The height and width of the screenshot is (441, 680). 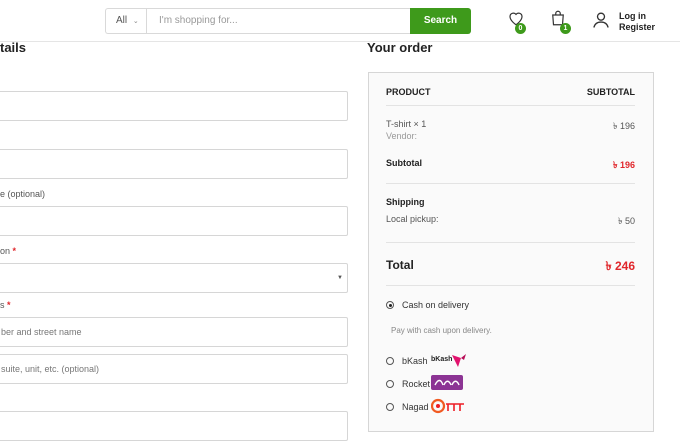 I want to click on nagad-logo-mark, so click(x=447, y=406).